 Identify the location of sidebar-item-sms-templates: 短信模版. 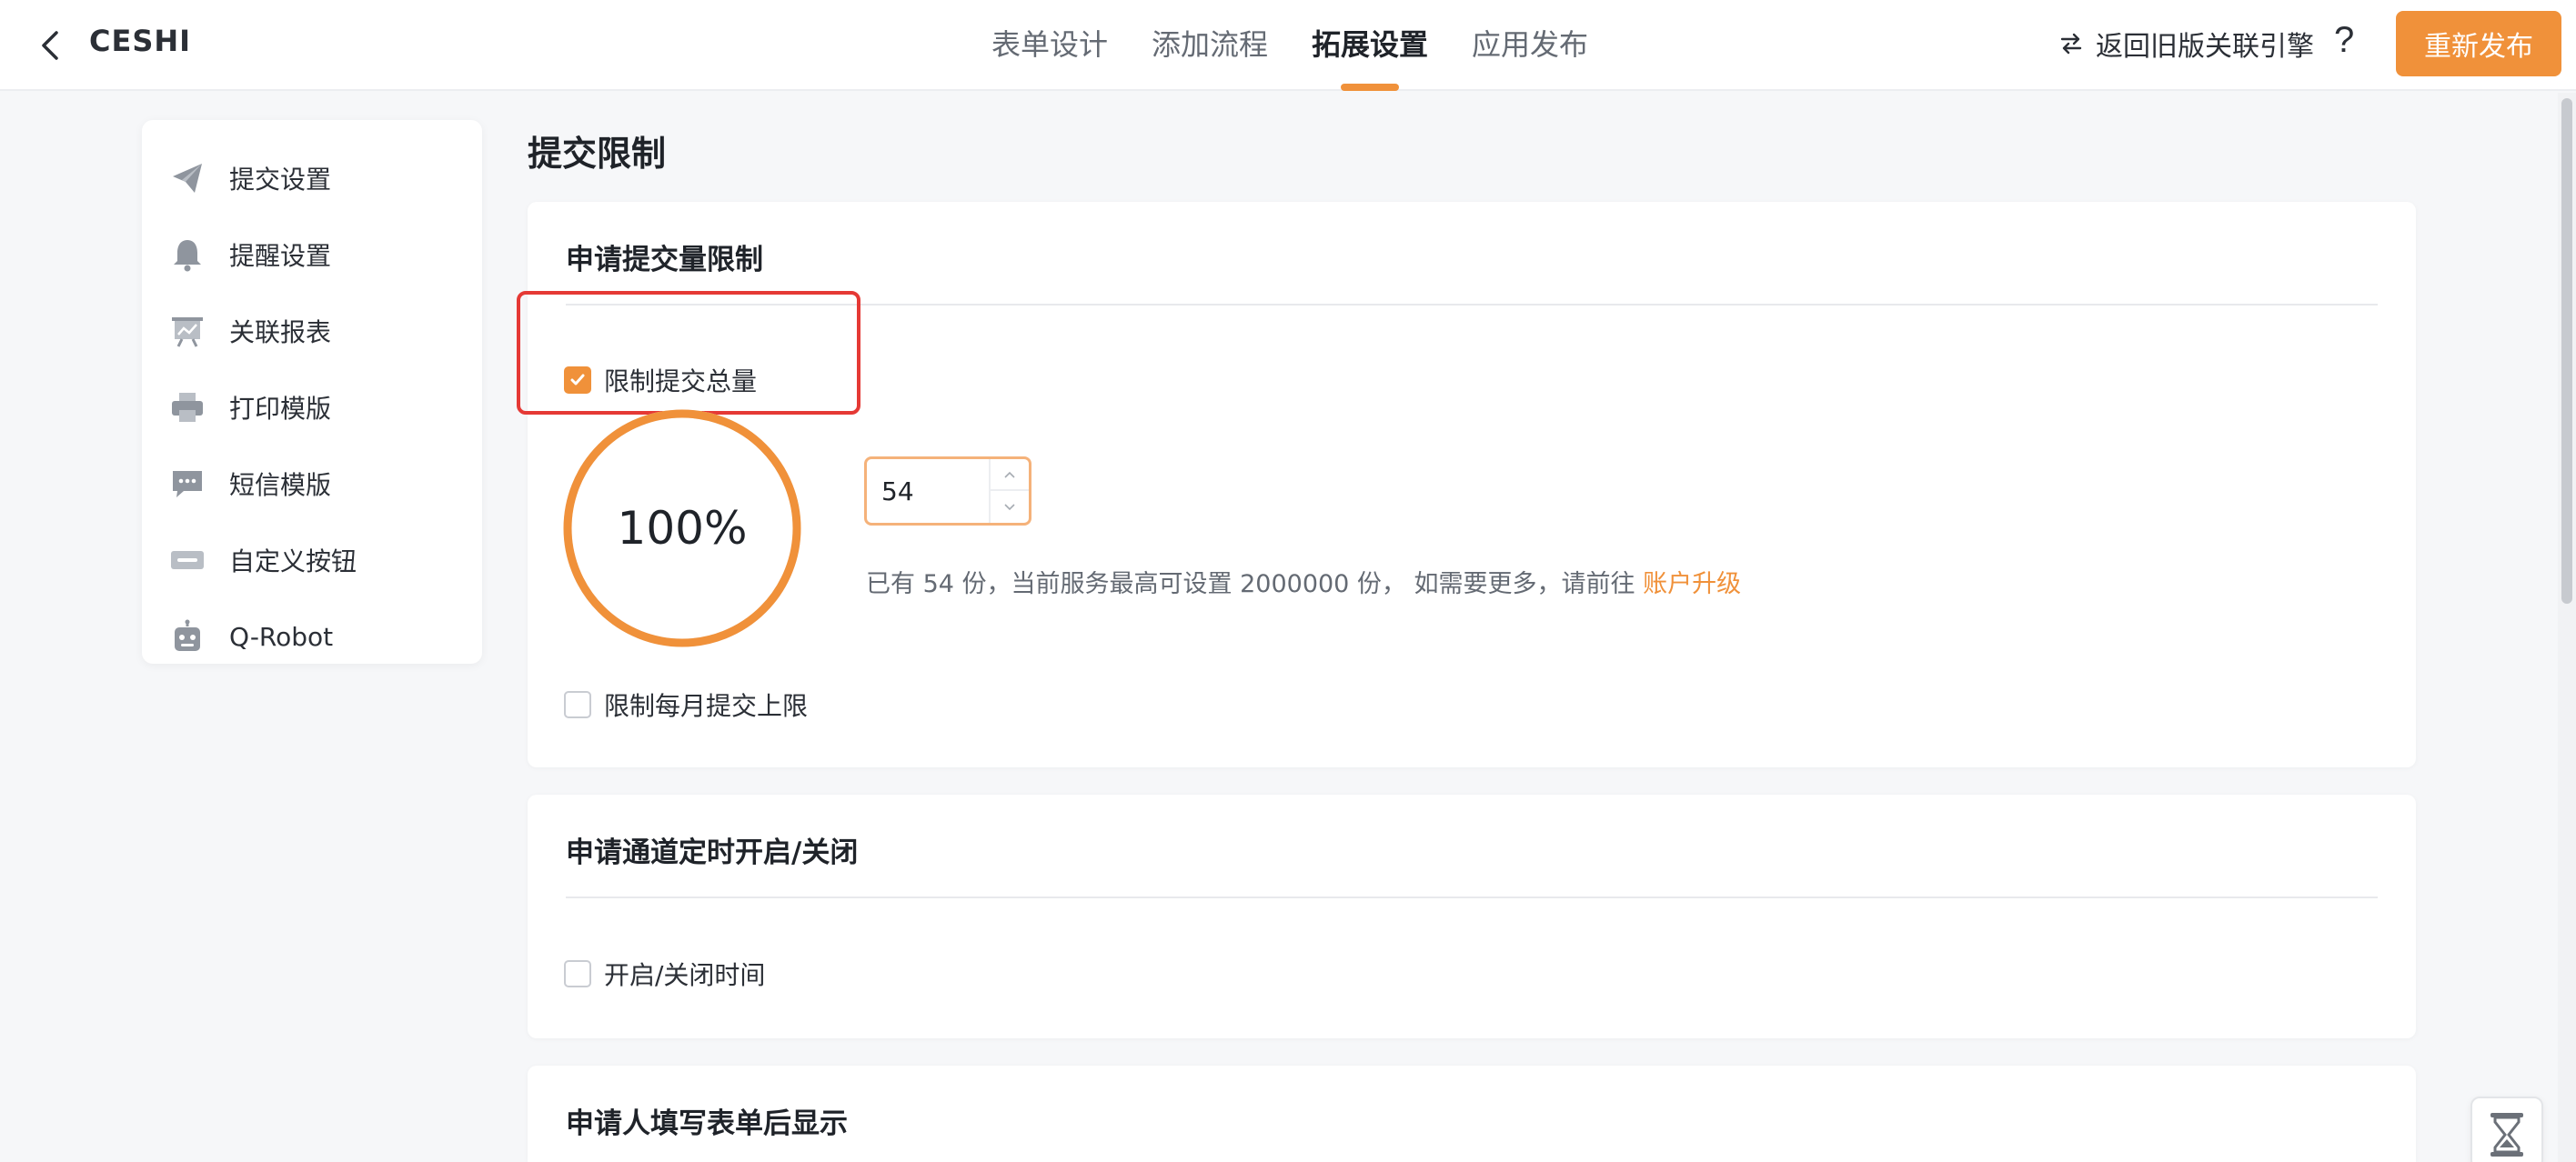
(312, 484).